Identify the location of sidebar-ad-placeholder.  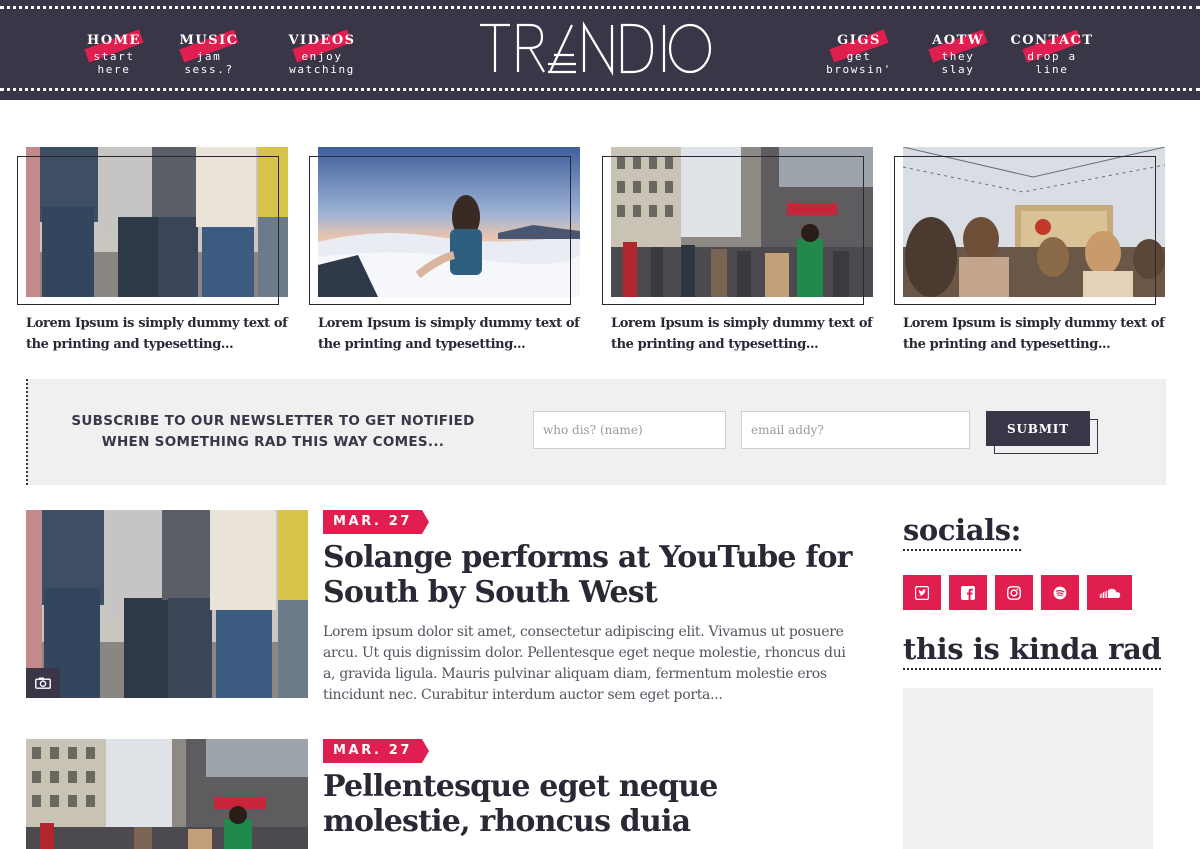
(1028, 768).